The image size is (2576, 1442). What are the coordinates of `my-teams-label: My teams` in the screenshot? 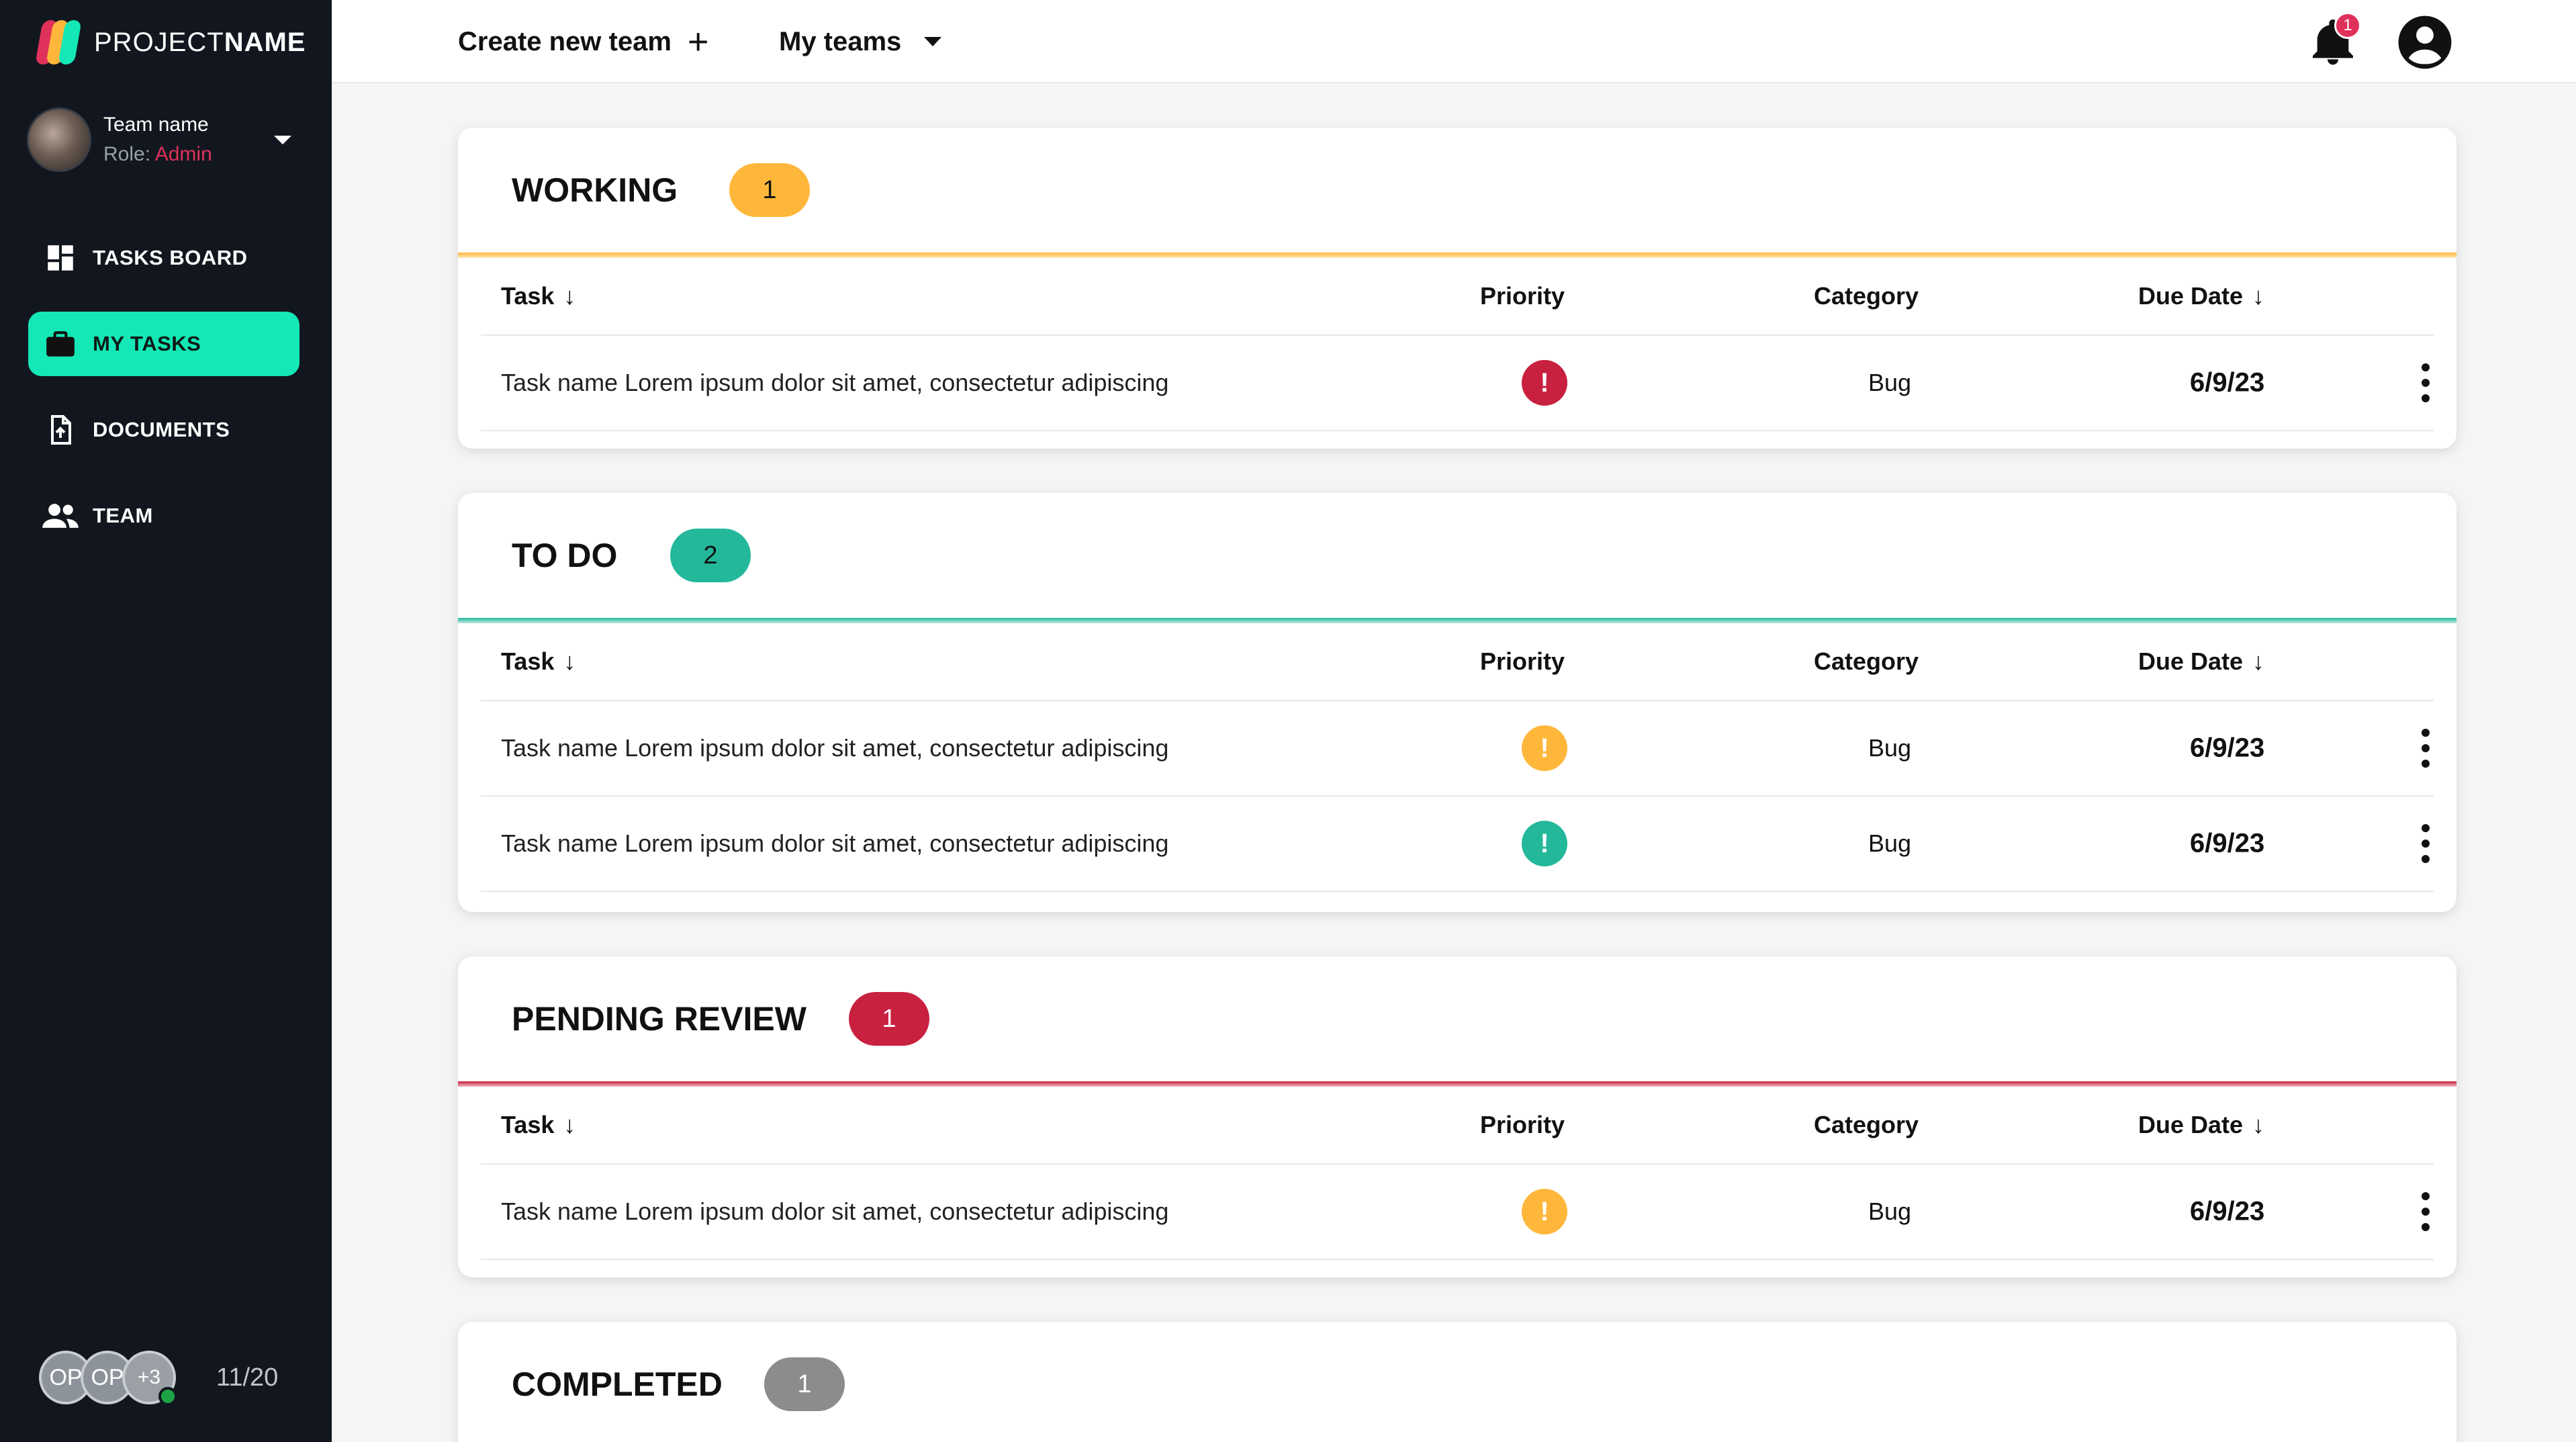 It's located at (840, 41).